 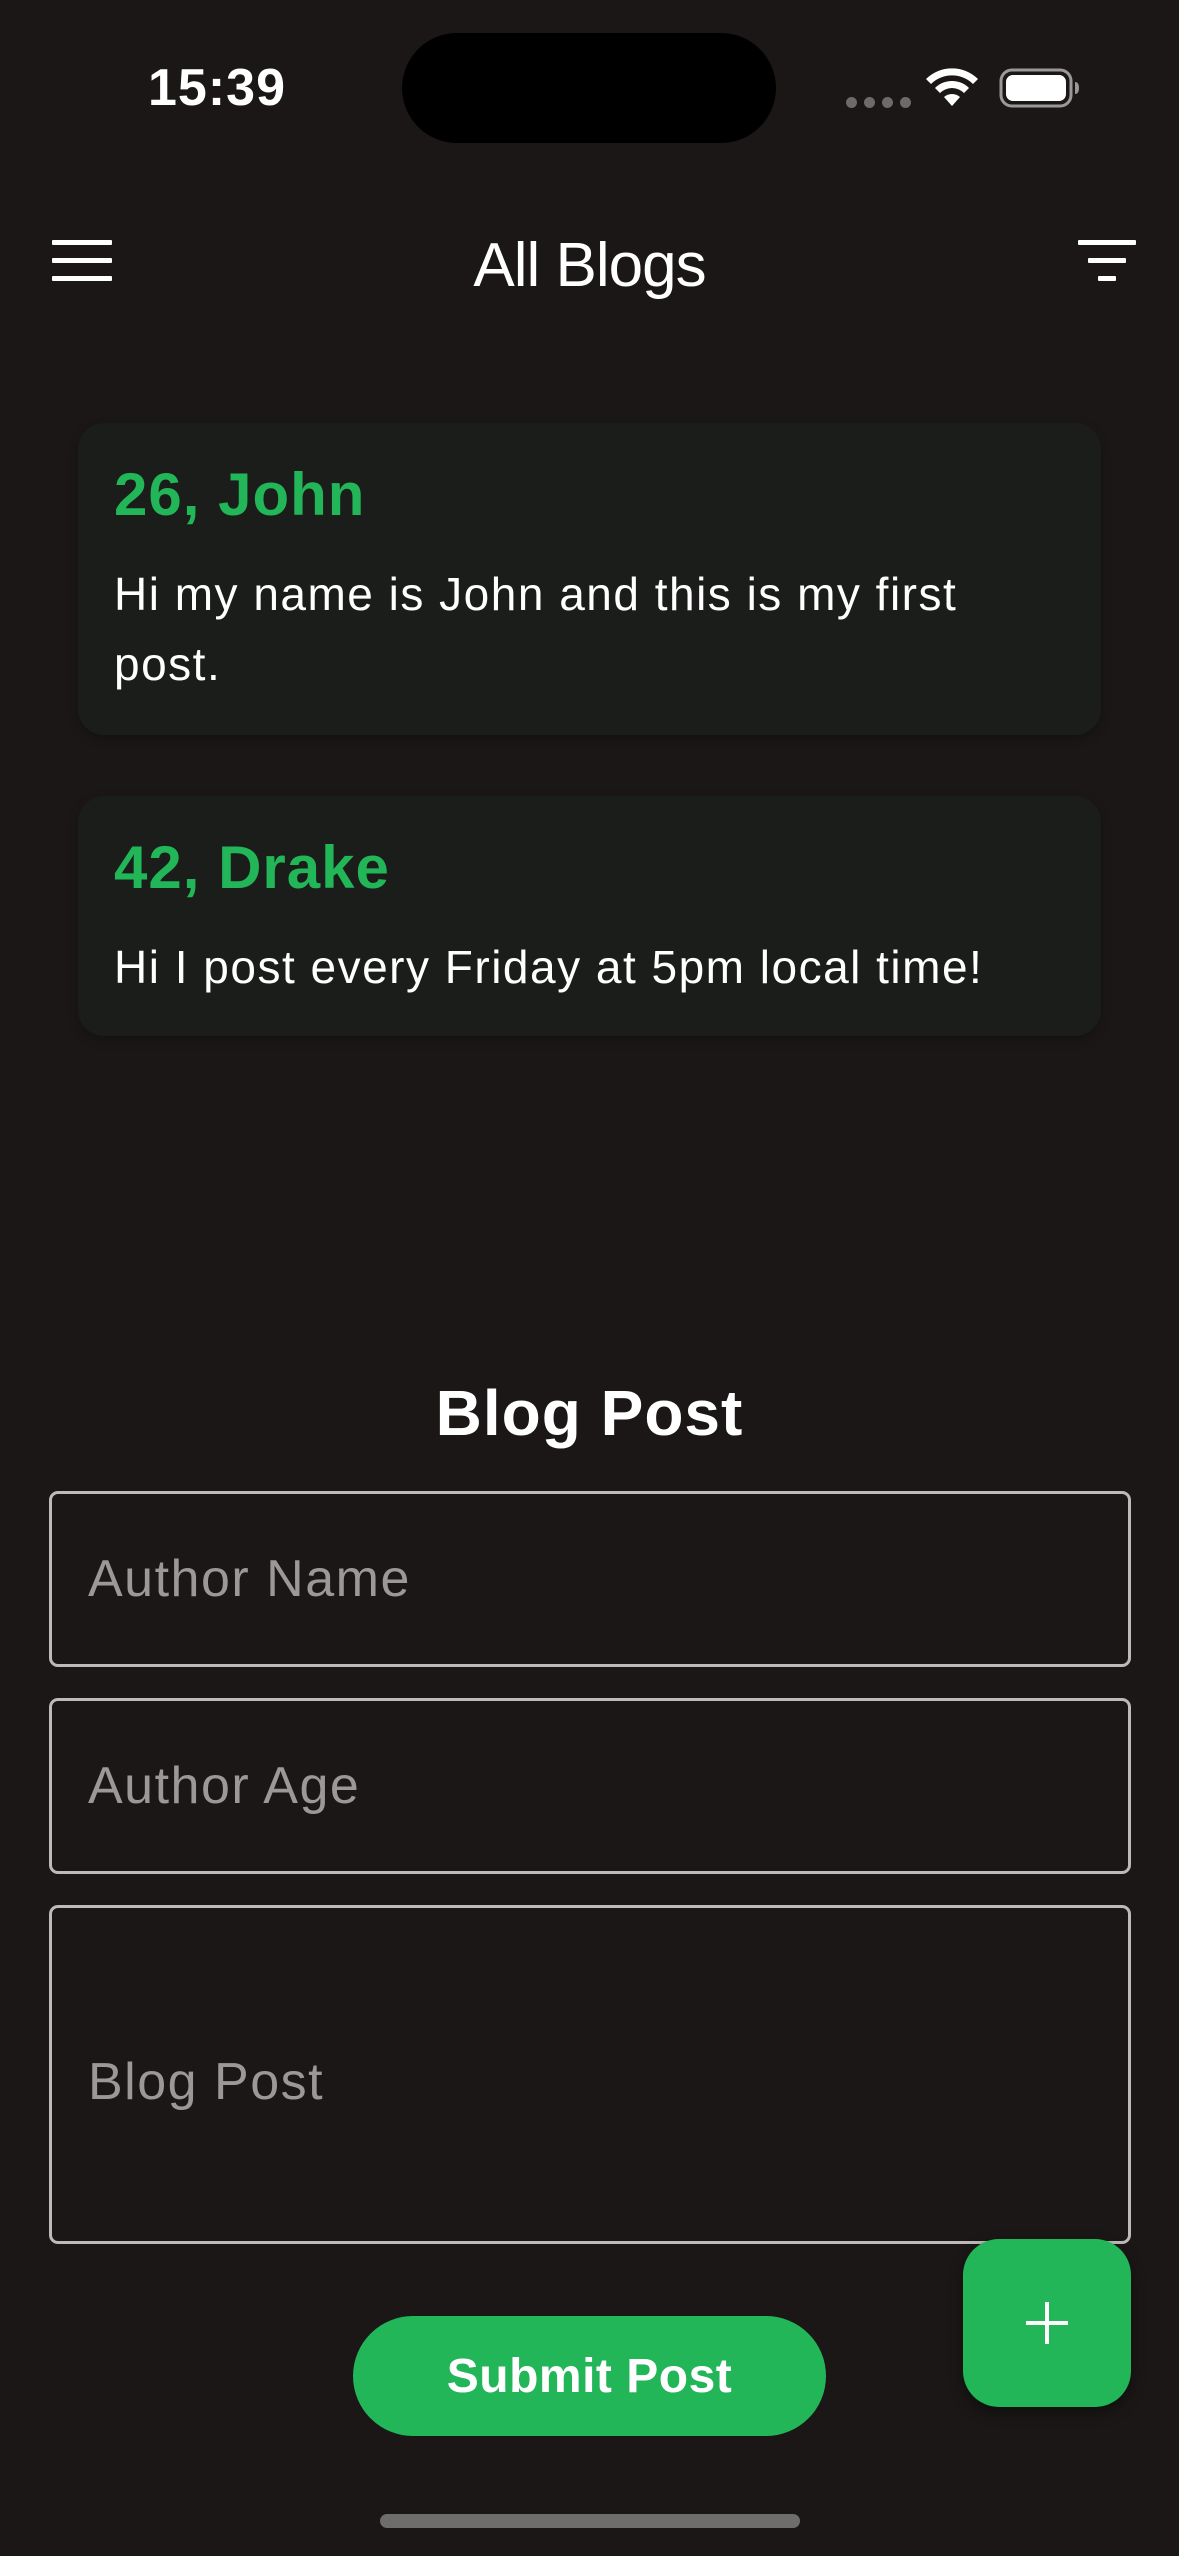 I want to click on author-name-field-container, so click(x=590, y=1579).